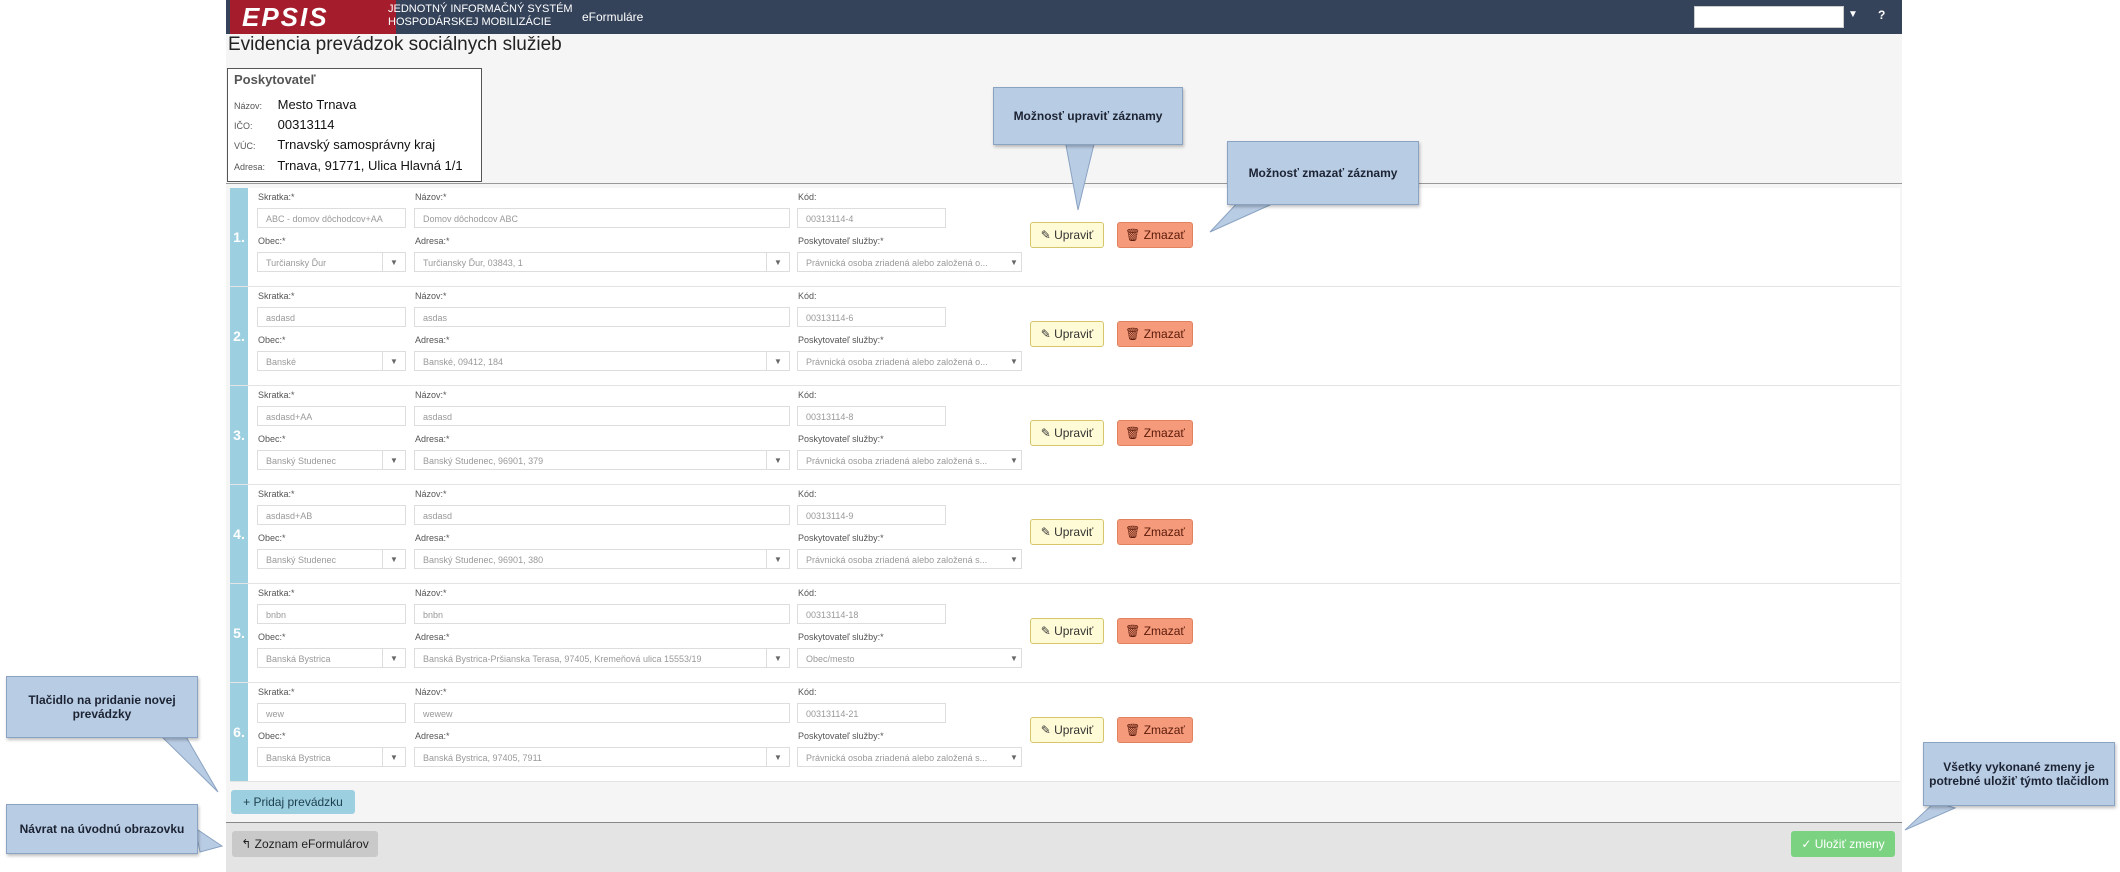 The height and width of the screenshot is (872, 2120). What do you see at coordinates (102, 707) in the screenshot?
I see `callout-add: Tlačidlo na pridanie novej prevádzky` at bounding box center [102, 707].